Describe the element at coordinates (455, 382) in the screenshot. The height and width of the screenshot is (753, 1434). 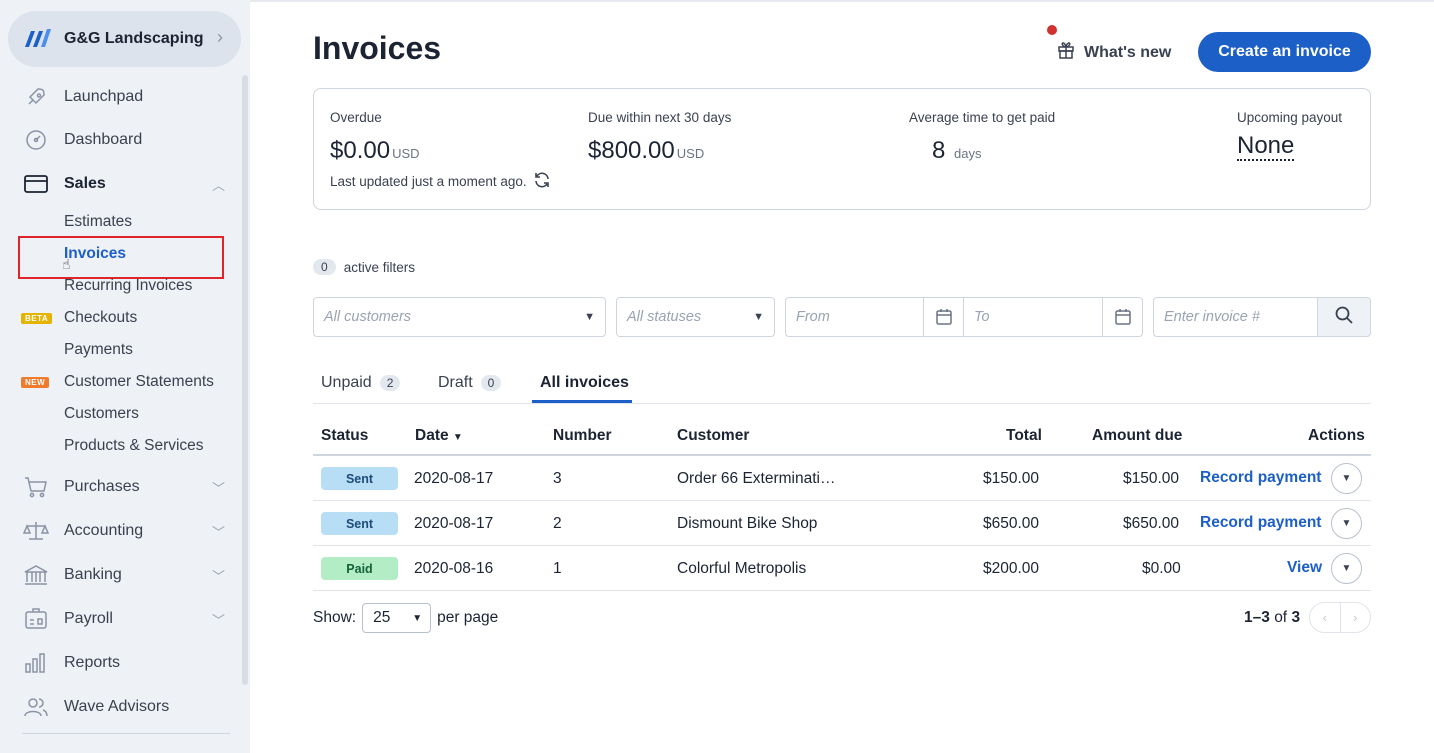
I see `tab-draft-label: Draft` at that location.